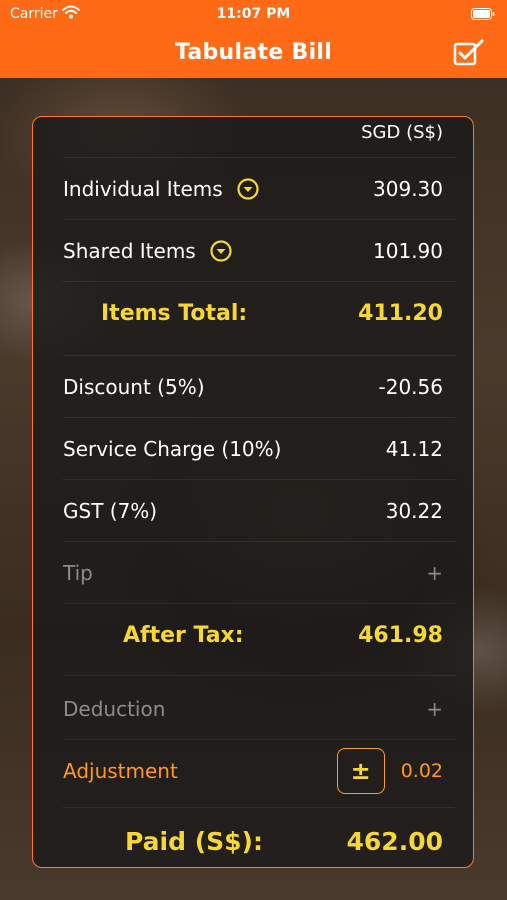  What do you see at coordinates (194, 841) in the screenshot?
I see `paid-label: Paid (S$):` at bounding box center [194, 841].